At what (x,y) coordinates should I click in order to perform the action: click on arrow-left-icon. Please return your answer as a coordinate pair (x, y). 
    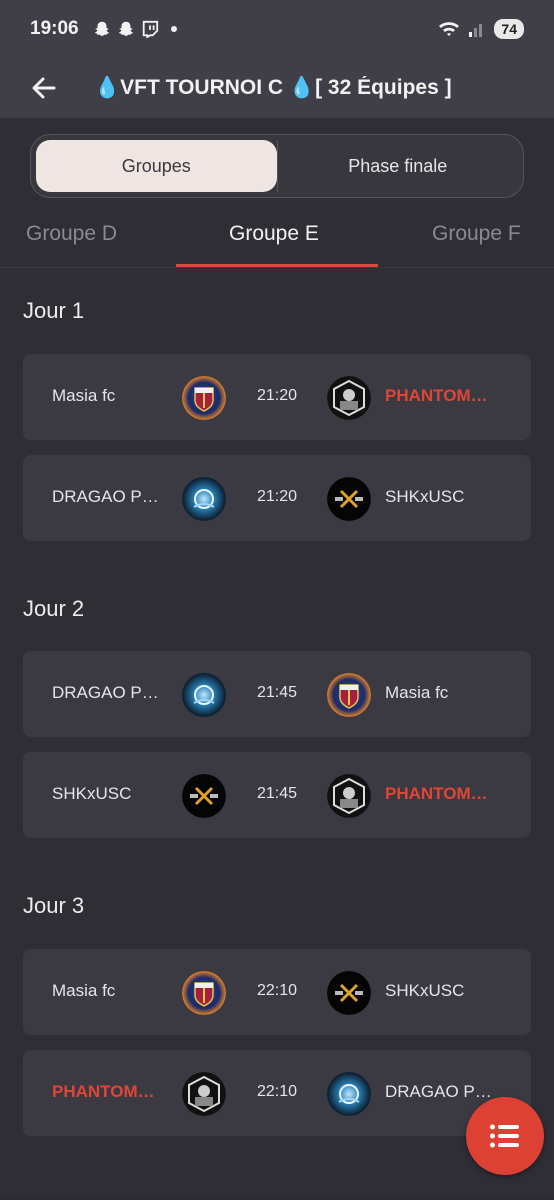
    Looking at the image, I should click on (44, 88).